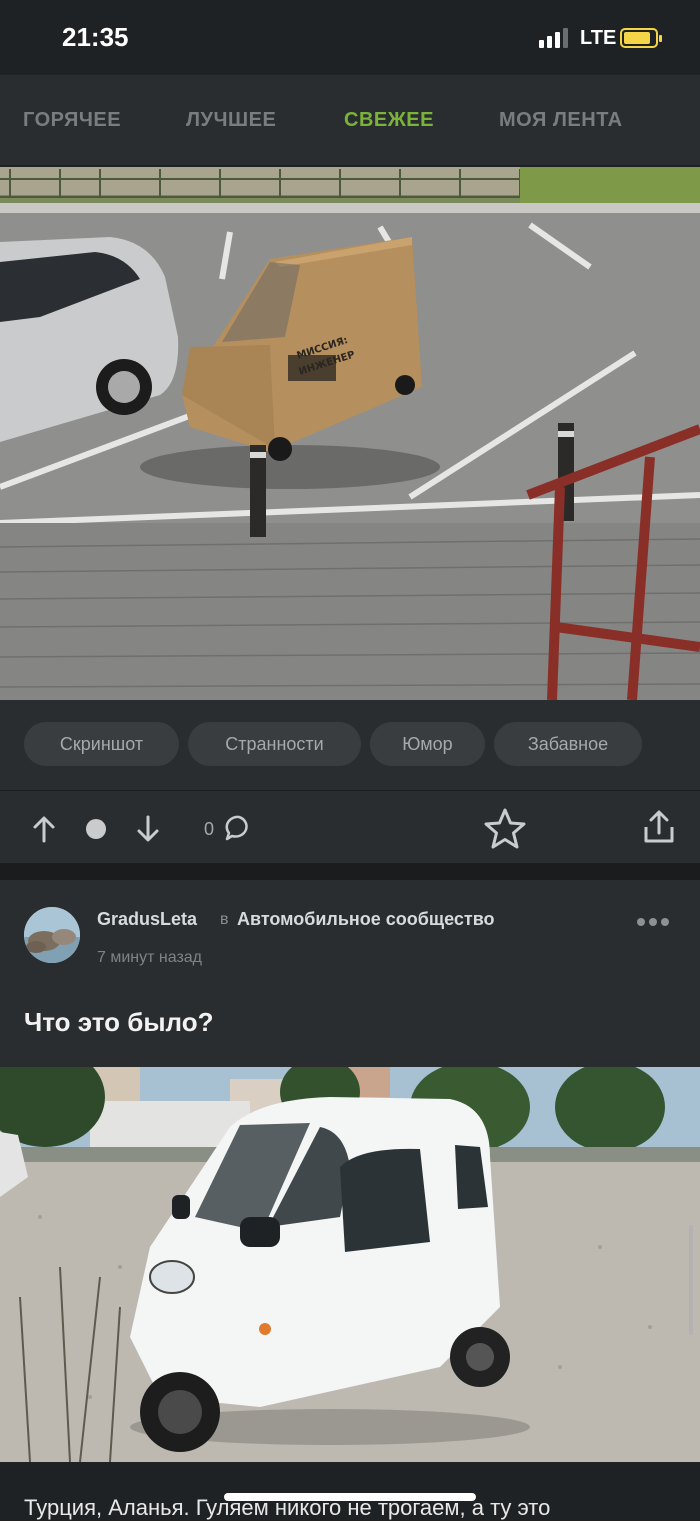 This screenshot has width=700, height=1521. I want to click on tag-chip: Странности, so click(274, 744).